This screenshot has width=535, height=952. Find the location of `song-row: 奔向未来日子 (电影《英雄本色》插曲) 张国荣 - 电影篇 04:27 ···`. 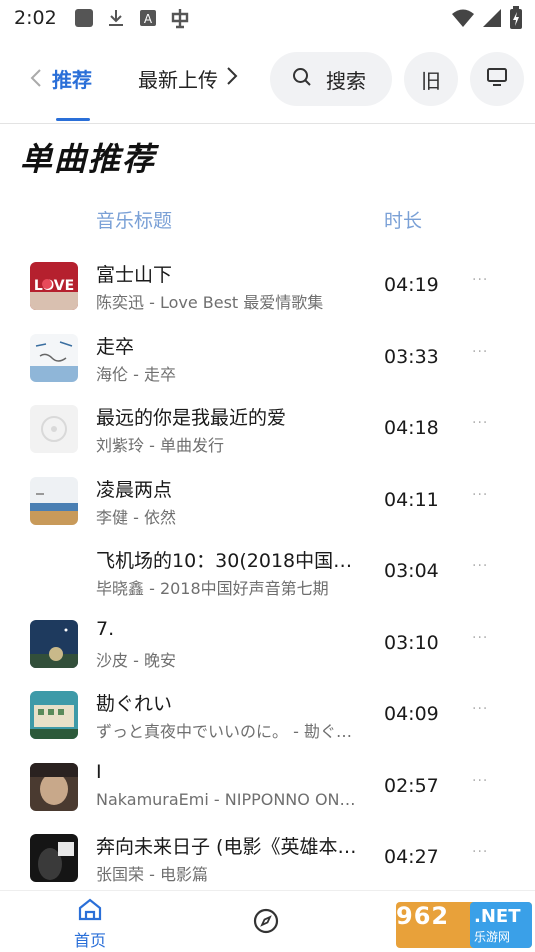

song-row: 奔向未来日子 (电影《英雄本色》插曲) 张国荣 - 电影篇 04:27 ··· is located at coordinates (267, 858).